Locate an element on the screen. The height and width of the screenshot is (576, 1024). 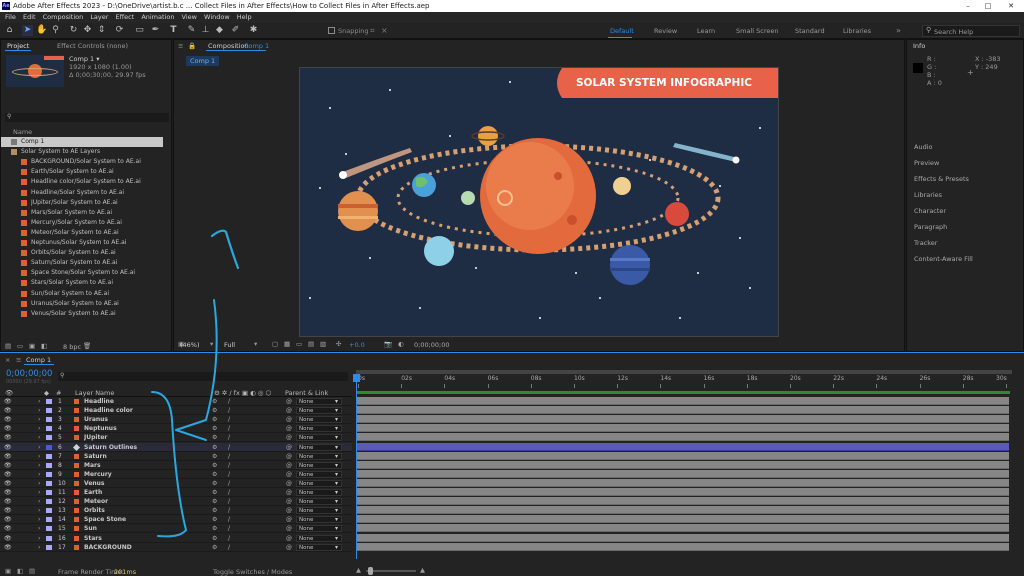
resolution-dropdown: Full is located at coordinates (229, 345).